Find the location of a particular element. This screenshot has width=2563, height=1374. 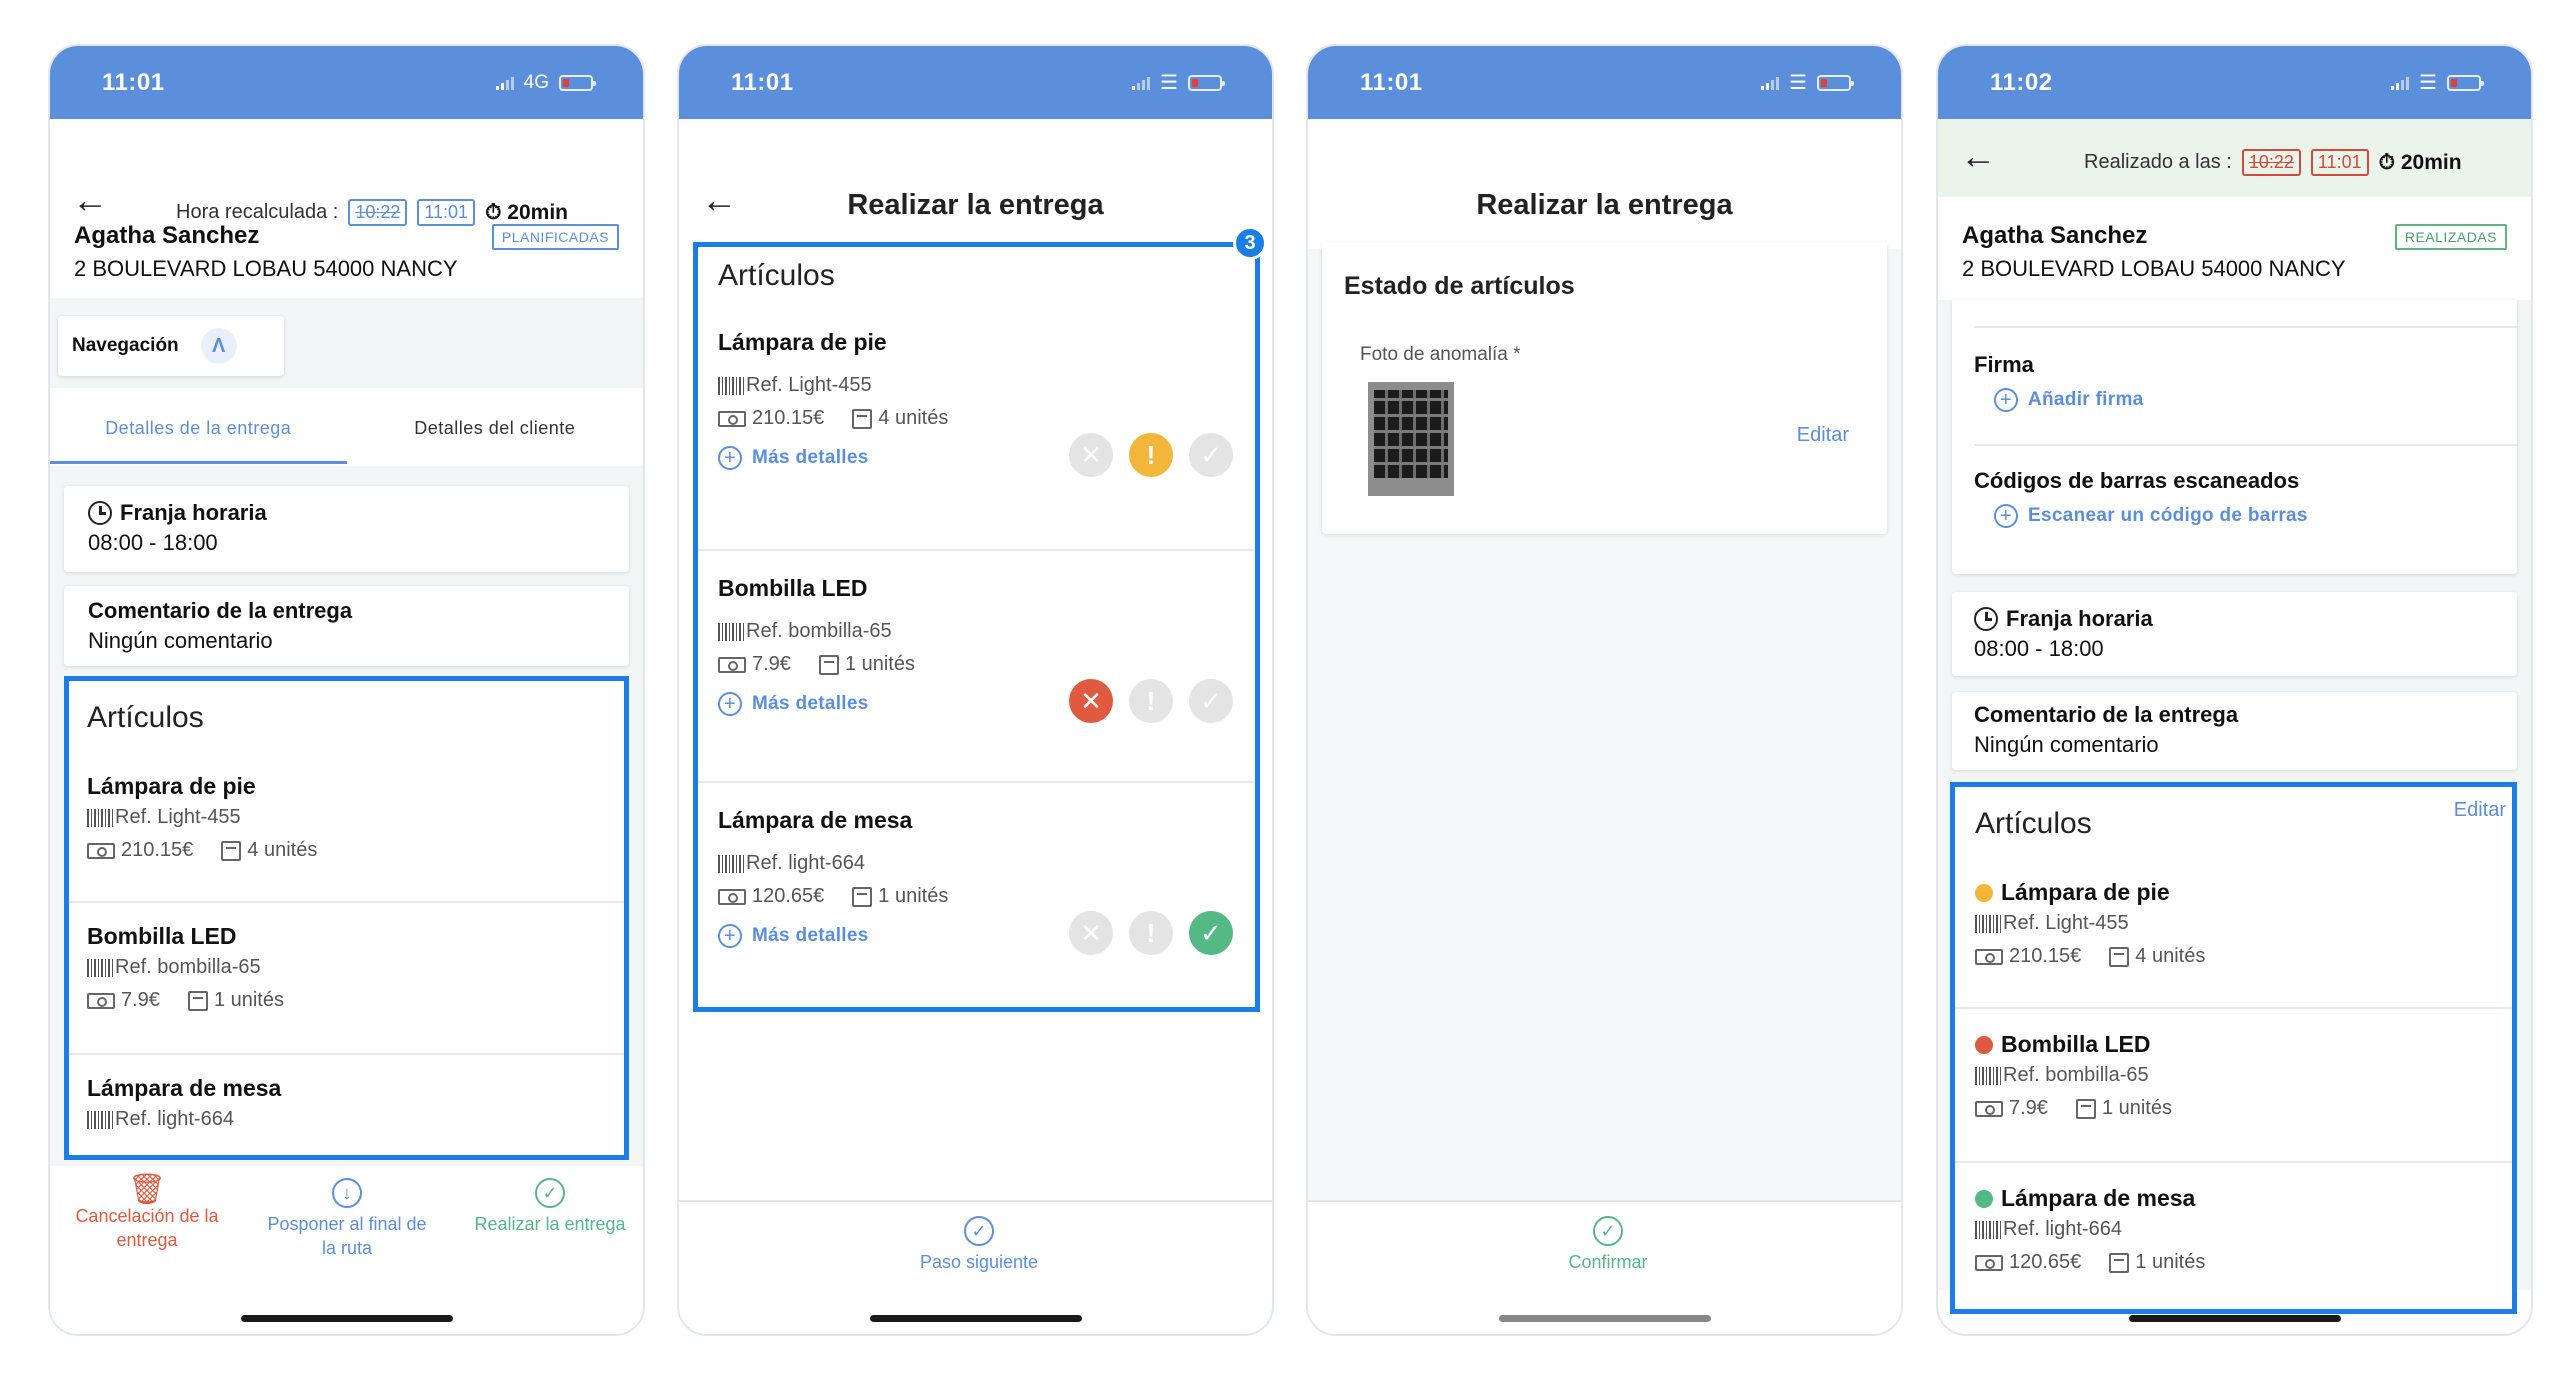

navigation-arrow-icon: Λ is located at coordinates (218, 346).